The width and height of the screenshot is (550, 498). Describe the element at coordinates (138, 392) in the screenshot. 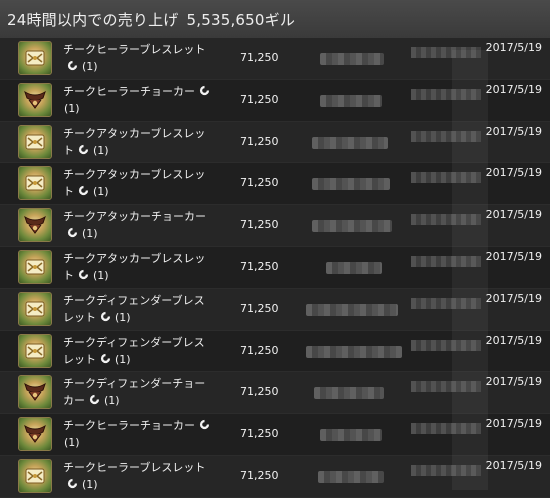

I see `item-name: チークディフェンダーチョーカー (1)` at that location.